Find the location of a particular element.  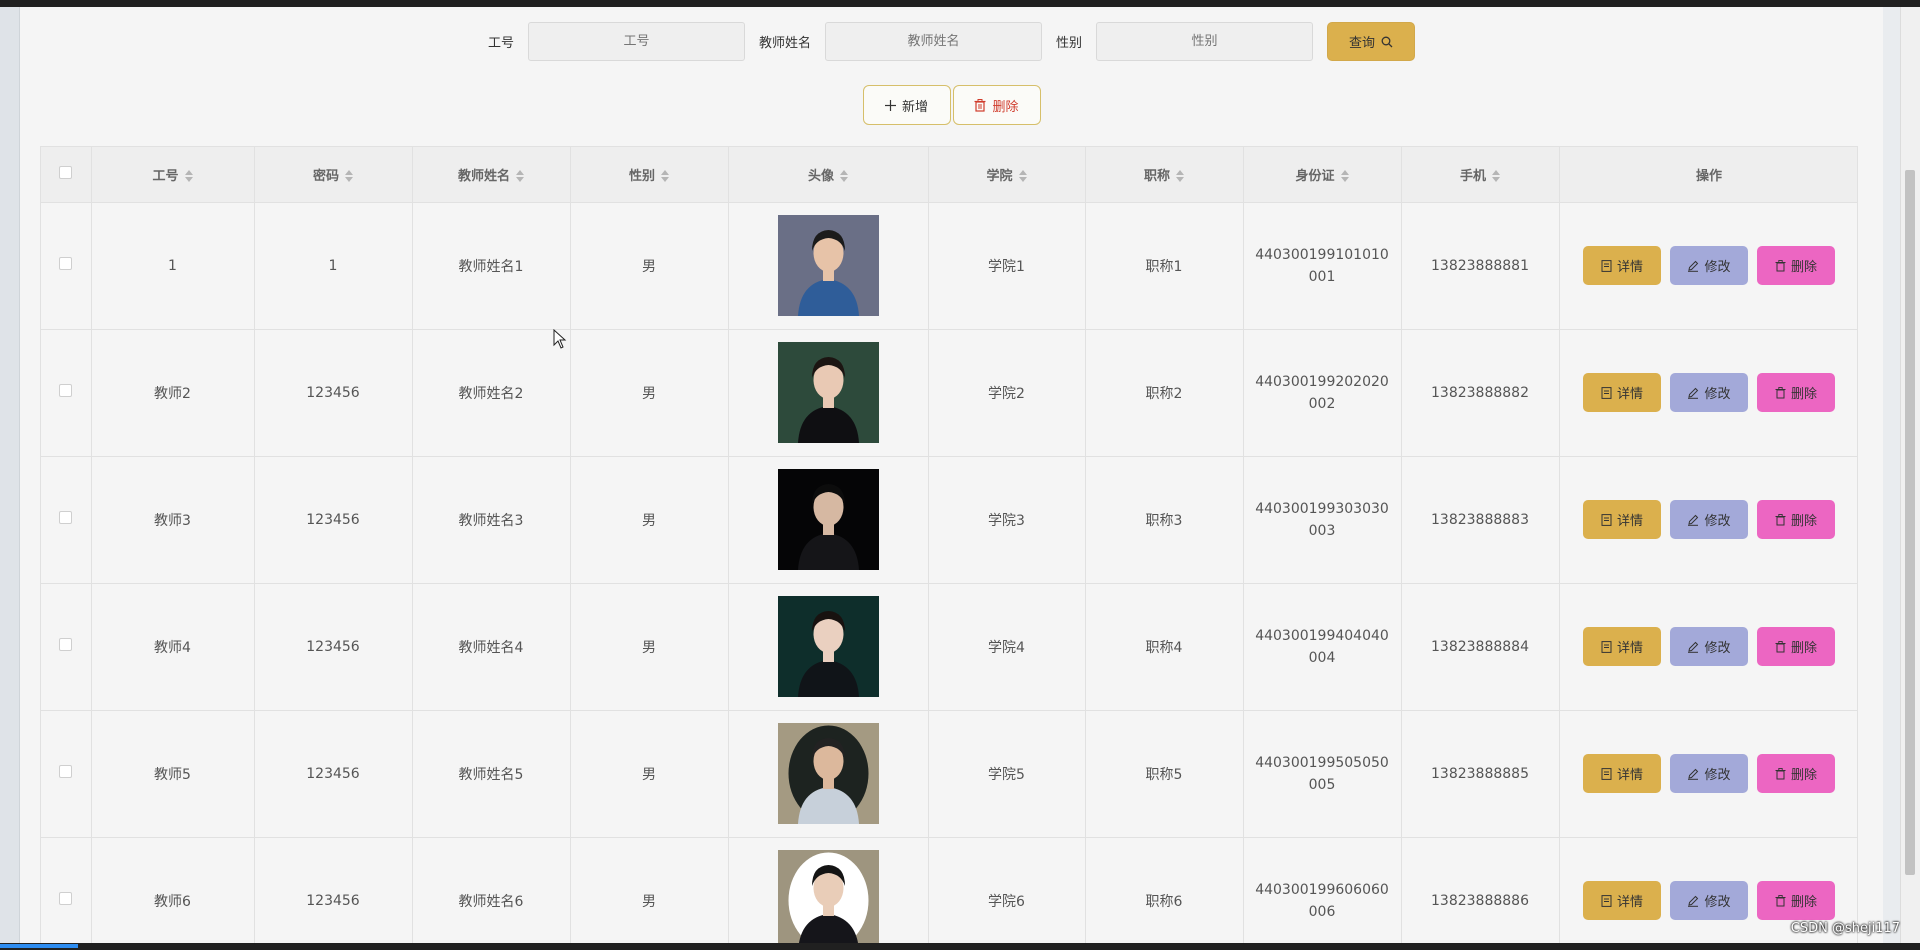

add-button: 新增 is located at coordinates (906, 105).